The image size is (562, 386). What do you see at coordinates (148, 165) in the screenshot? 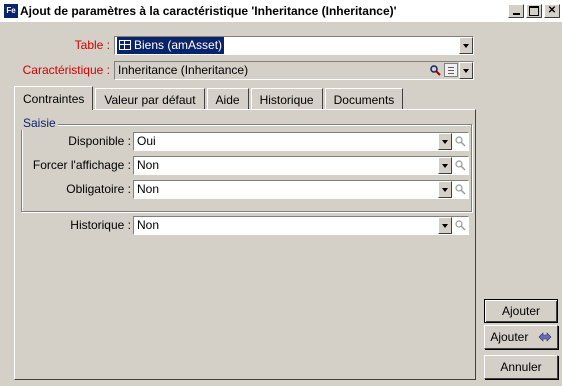
I see `forcer-affichage-value: Non` at bounding box center [148, 165].